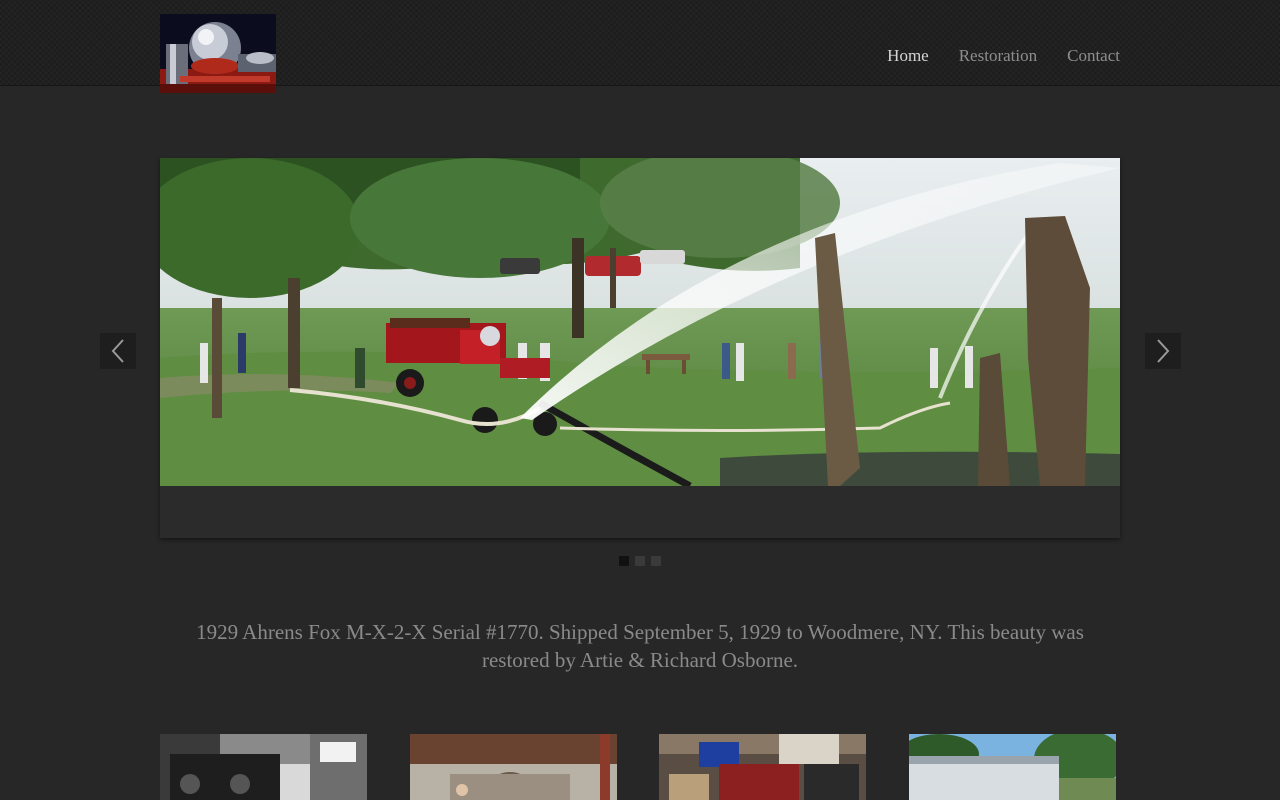 This screenshot has height=800, width=1280. Describe the element at coordinates (218, 53) in the screenshot. I see `site-logo` at that location.